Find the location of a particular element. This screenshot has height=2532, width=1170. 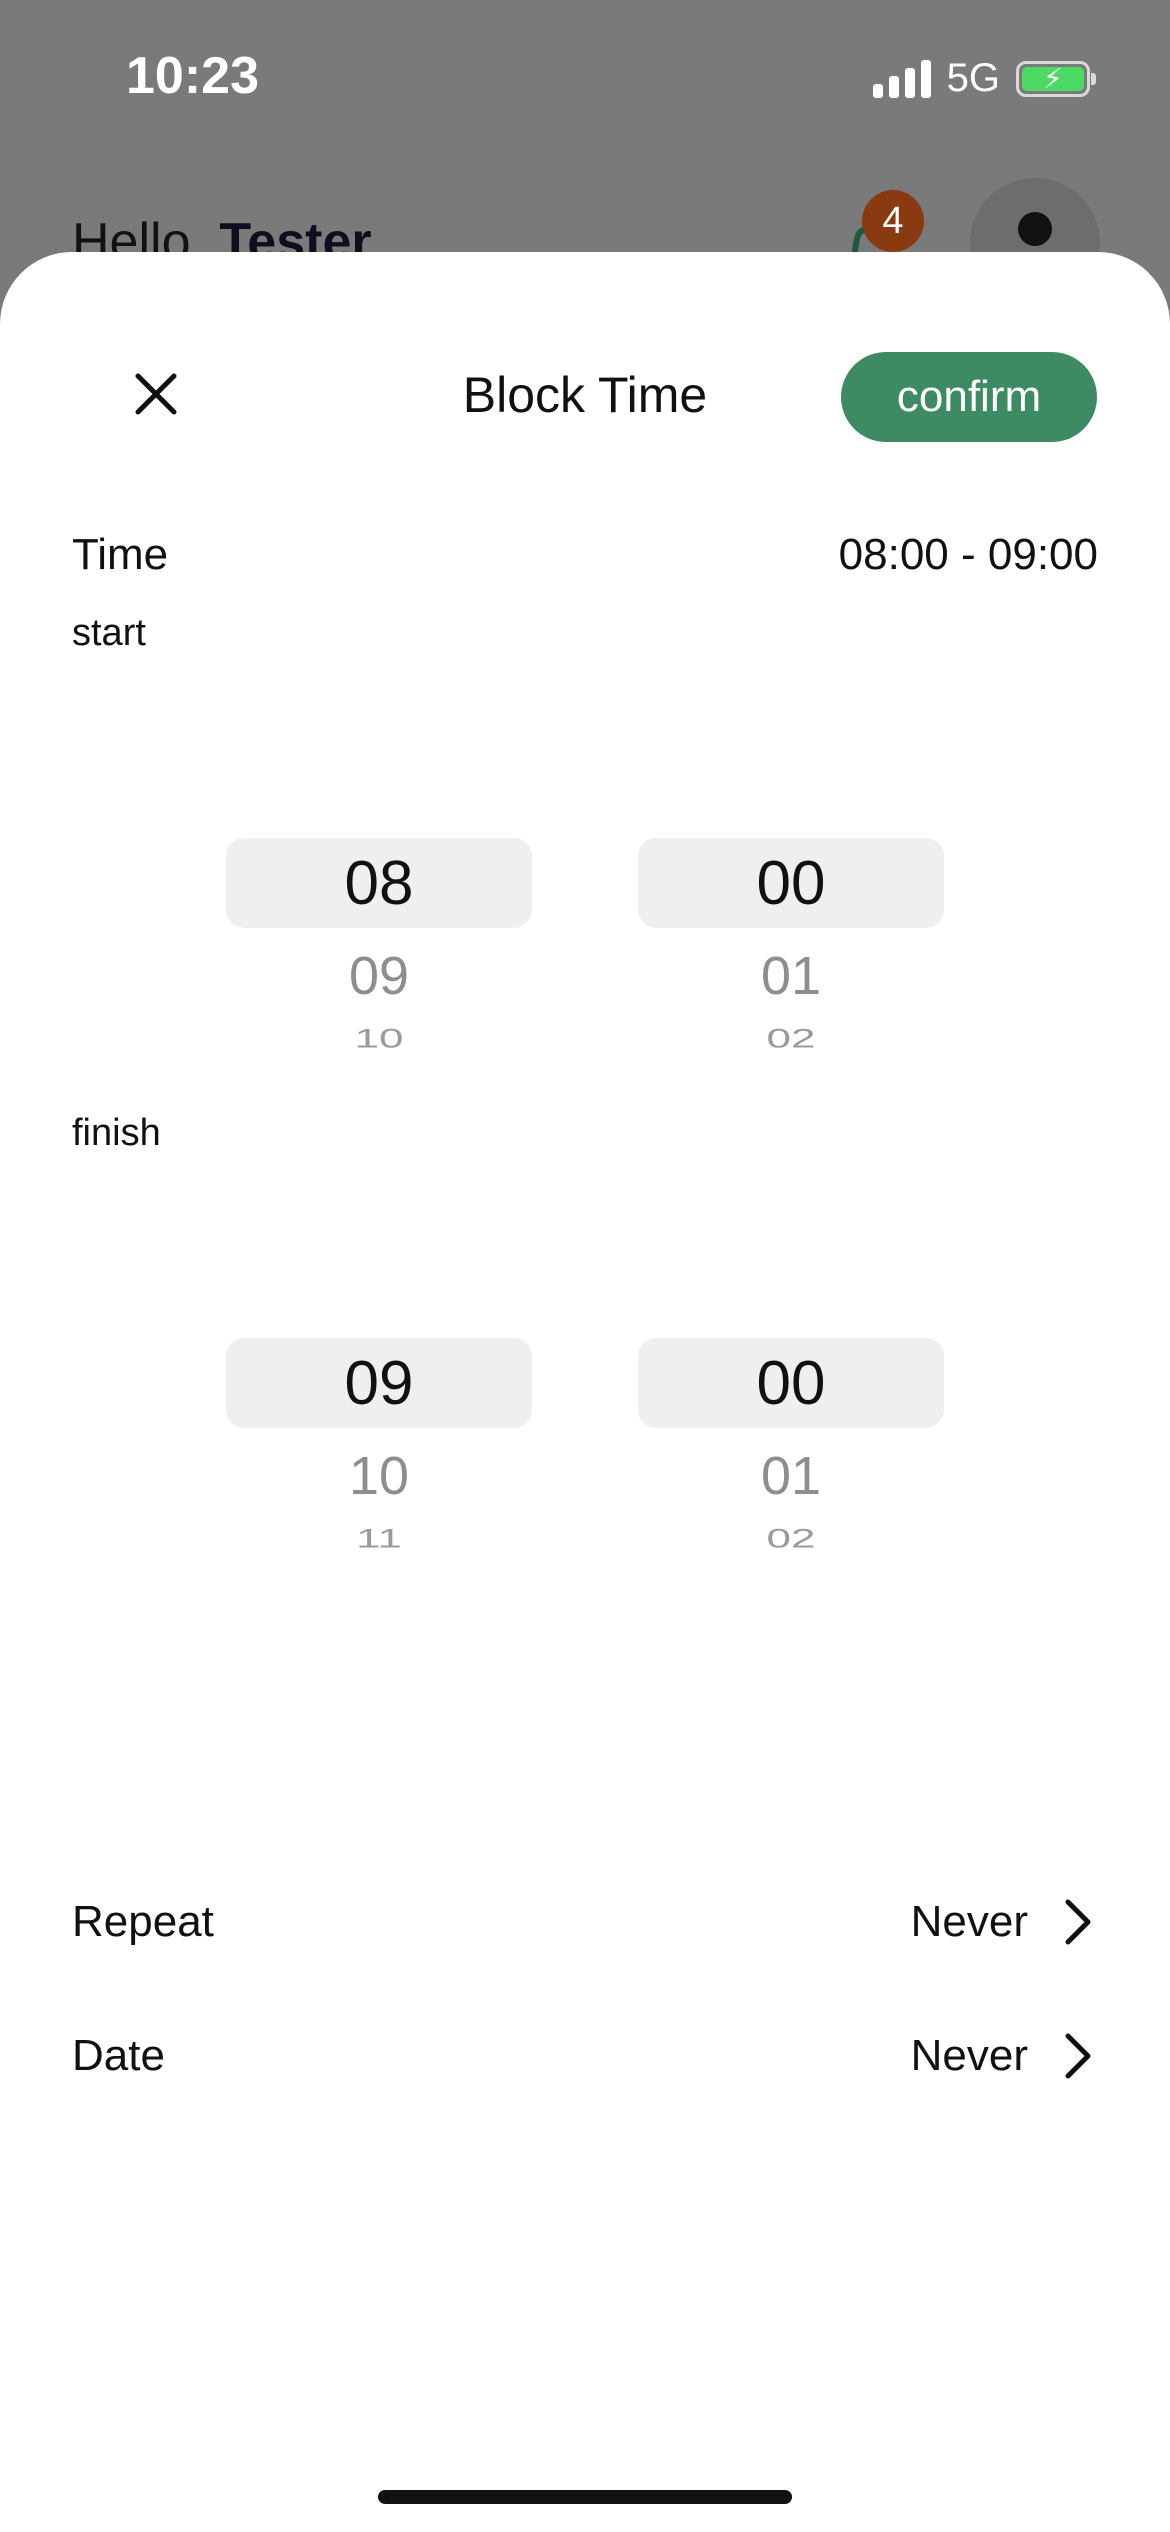

start-minute-option: 01 is located at coordinates (791, 976).